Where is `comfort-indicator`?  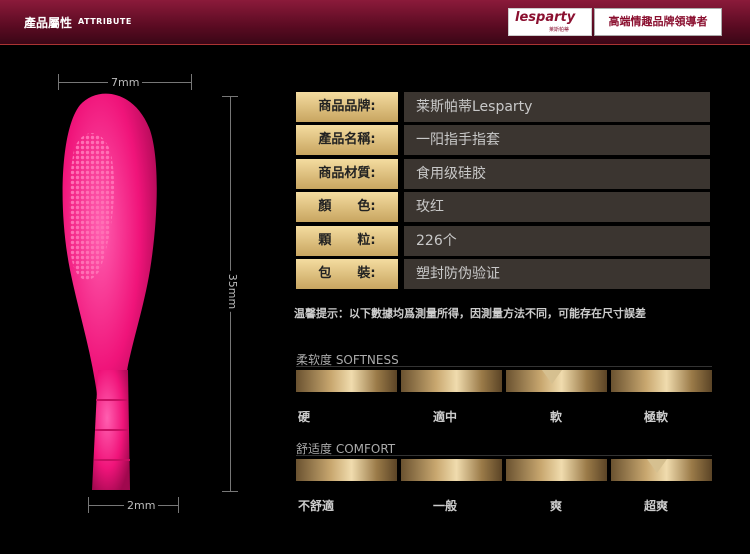 comfort-indicator is located at coordinates (657, 466).